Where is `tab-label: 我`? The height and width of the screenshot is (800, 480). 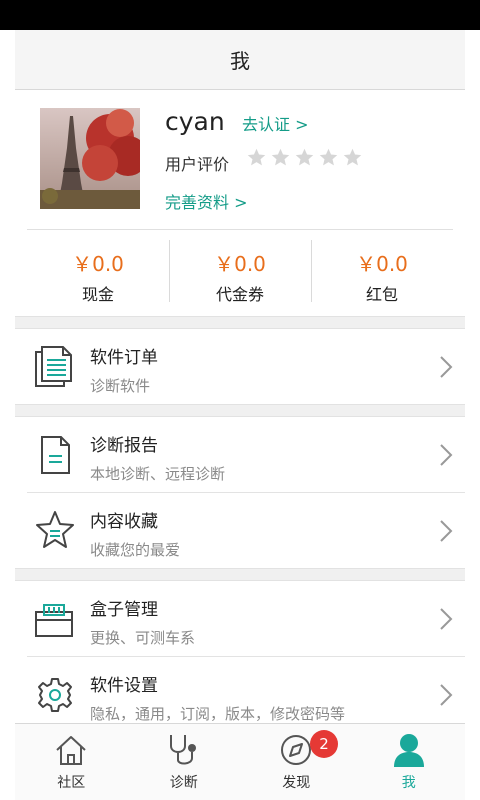 tab-label: 我 is located at coordinates (408, 783).